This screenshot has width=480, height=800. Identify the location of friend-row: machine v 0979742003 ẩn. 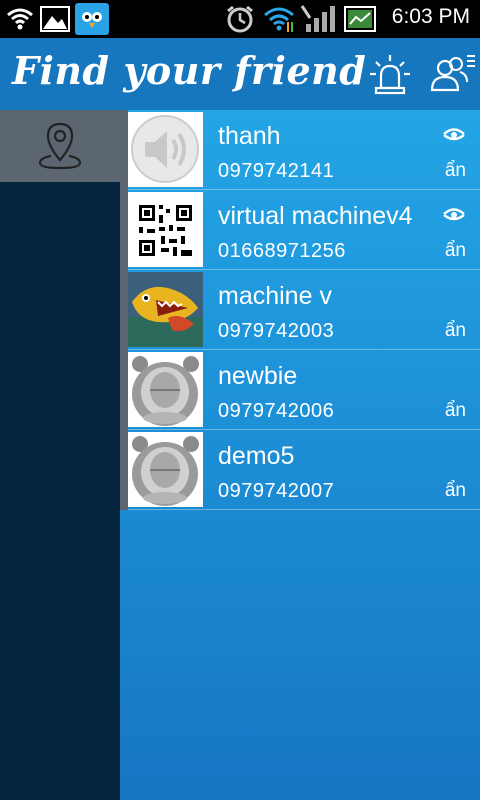
(300, 310).